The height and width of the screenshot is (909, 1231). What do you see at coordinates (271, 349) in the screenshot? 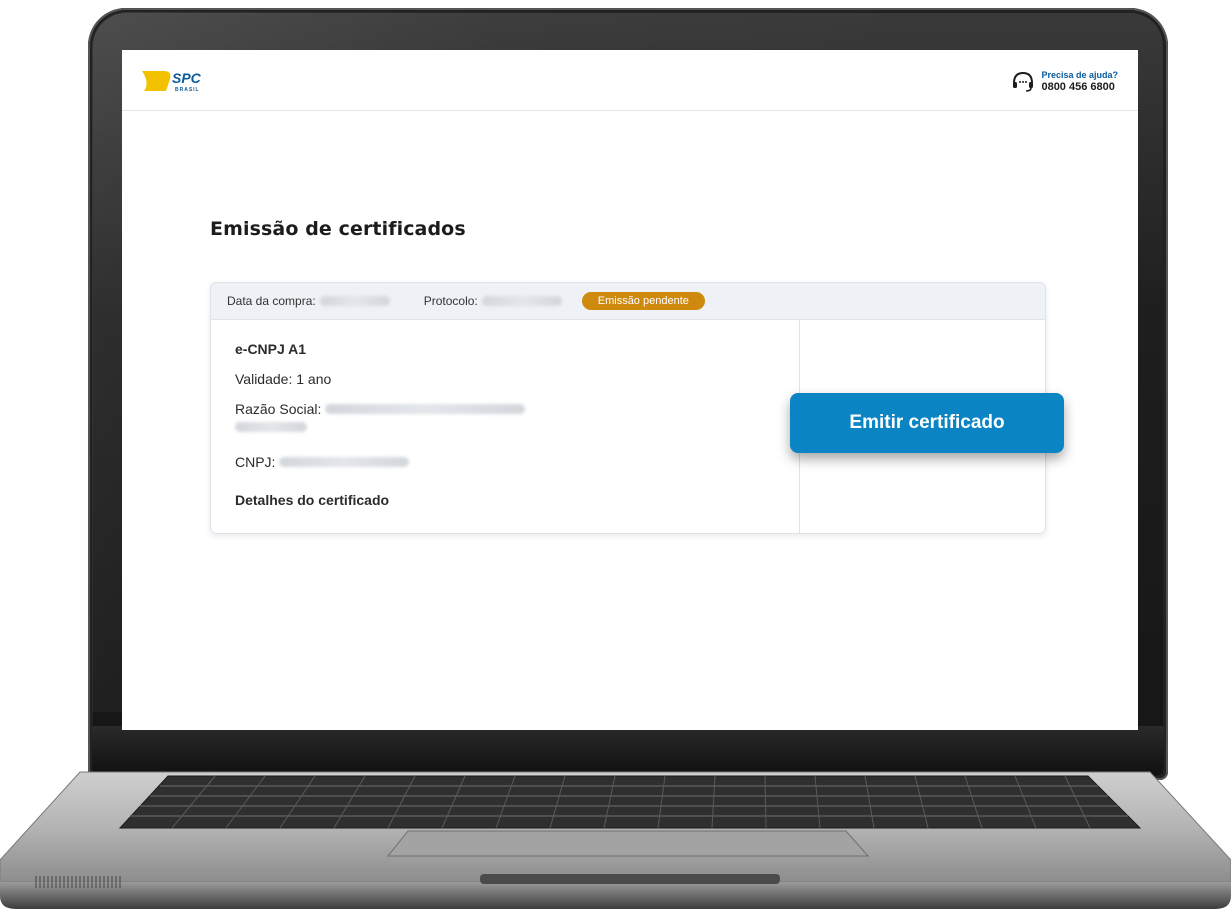
I see `product-name: e-CNPJ A1` at bounding box center [271, 349].